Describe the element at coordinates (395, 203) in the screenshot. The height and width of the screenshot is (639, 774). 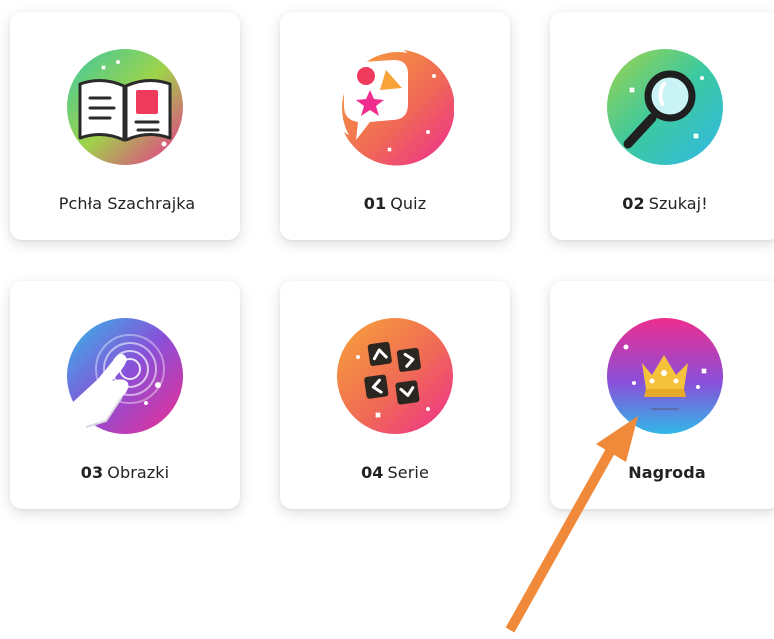
I see `tile-label: 01 Quiz` at that location.